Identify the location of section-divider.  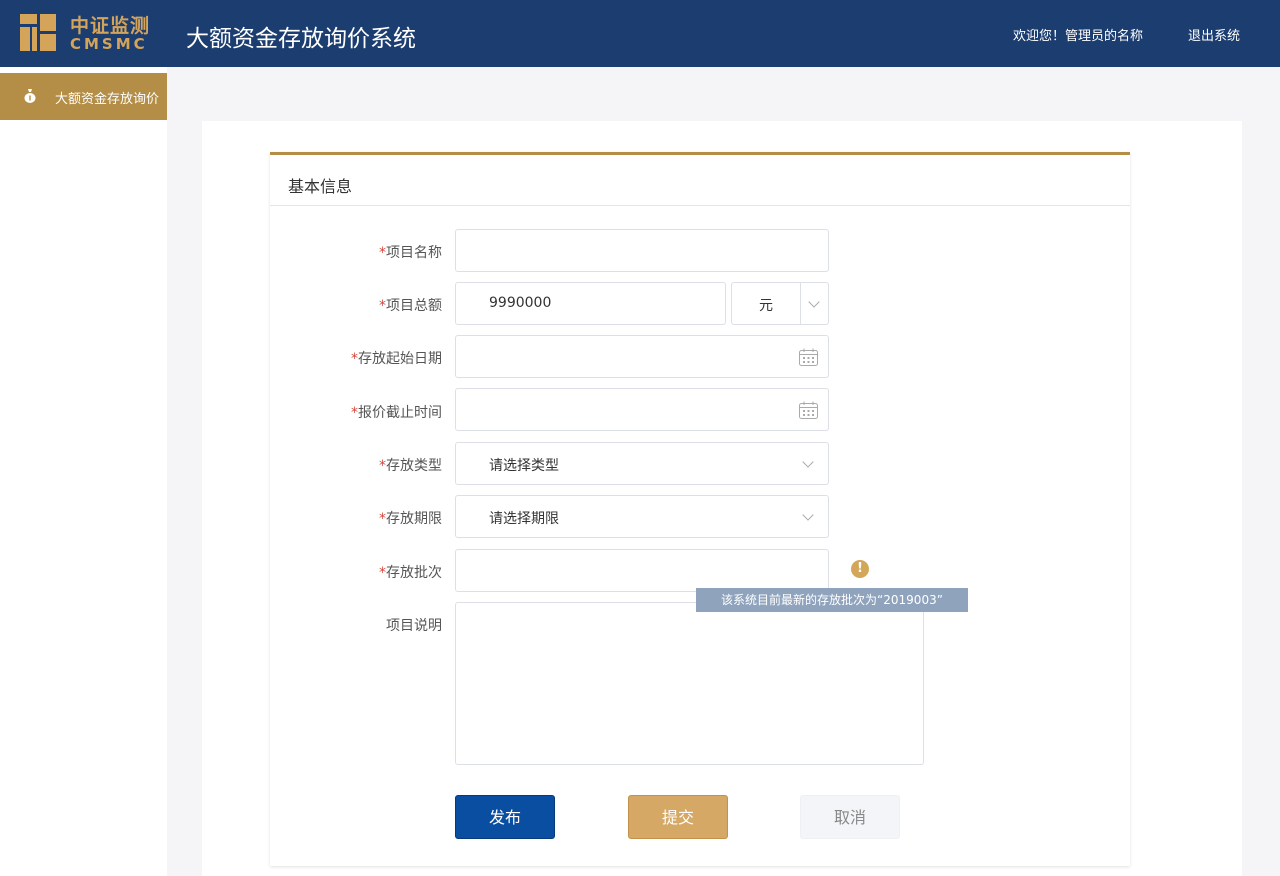
(700, 205).